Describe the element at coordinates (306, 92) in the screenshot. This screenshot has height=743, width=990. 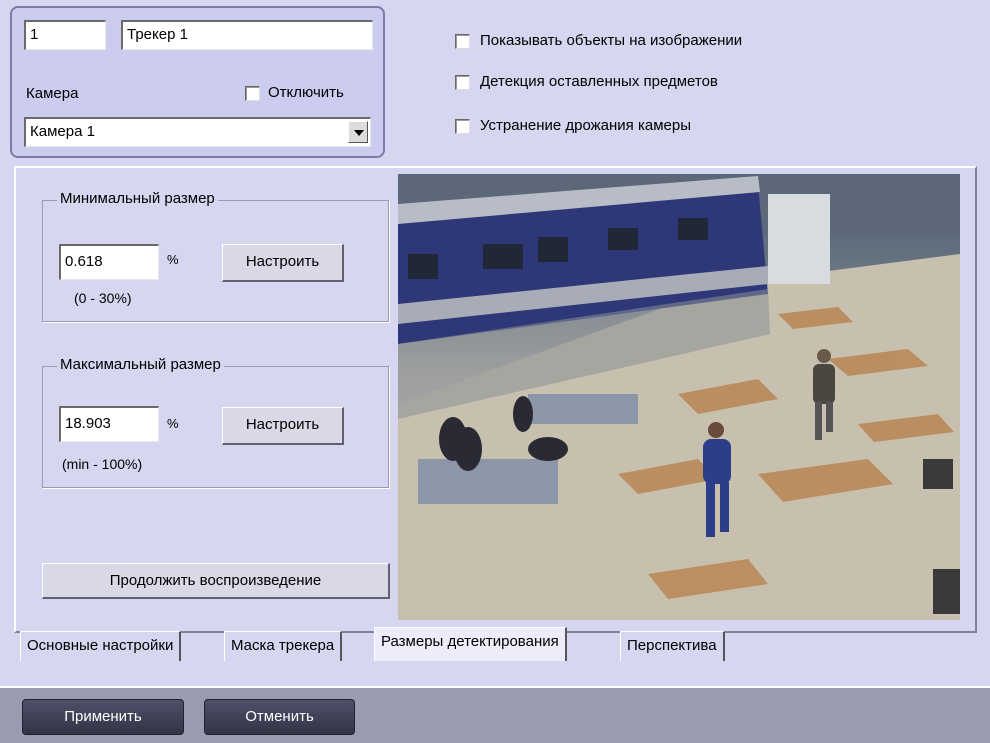
I see `disable-label: Отключить` at that location.